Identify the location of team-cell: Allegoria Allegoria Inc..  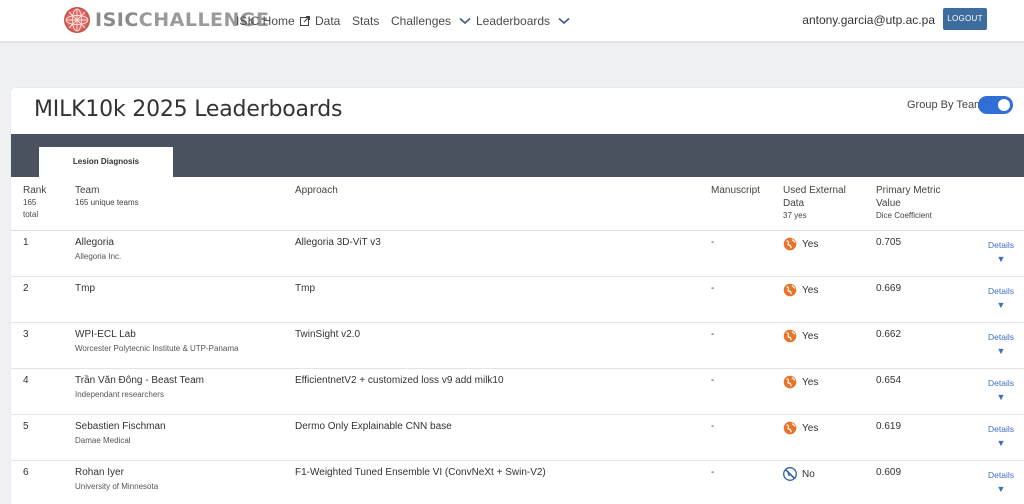
(98, 249).